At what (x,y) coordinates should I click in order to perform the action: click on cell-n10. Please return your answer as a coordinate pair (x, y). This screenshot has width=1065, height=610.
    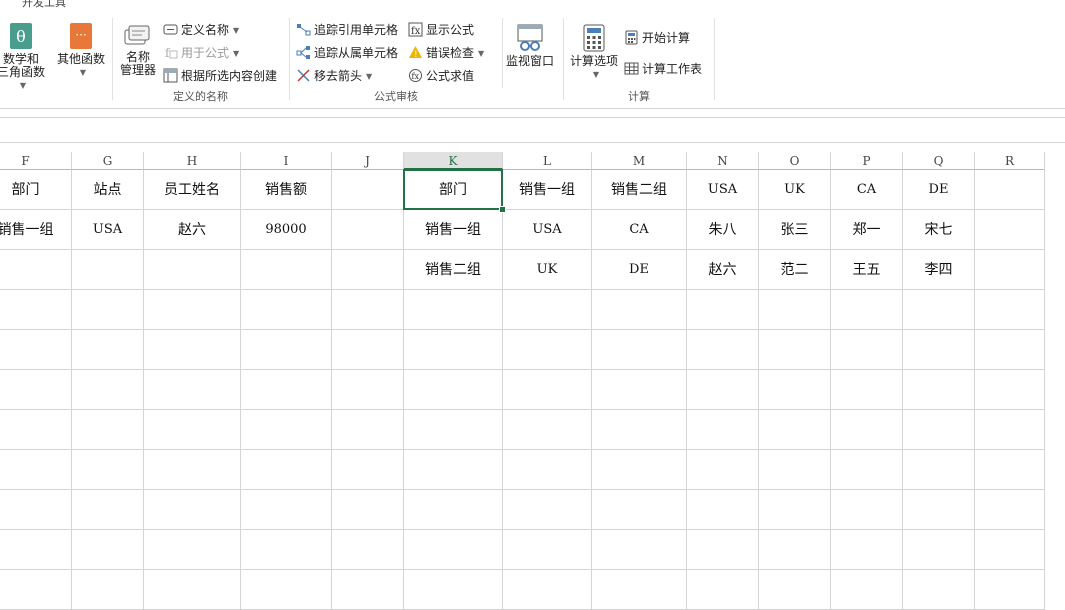
    Looking at the image, I should click on (723, 550).